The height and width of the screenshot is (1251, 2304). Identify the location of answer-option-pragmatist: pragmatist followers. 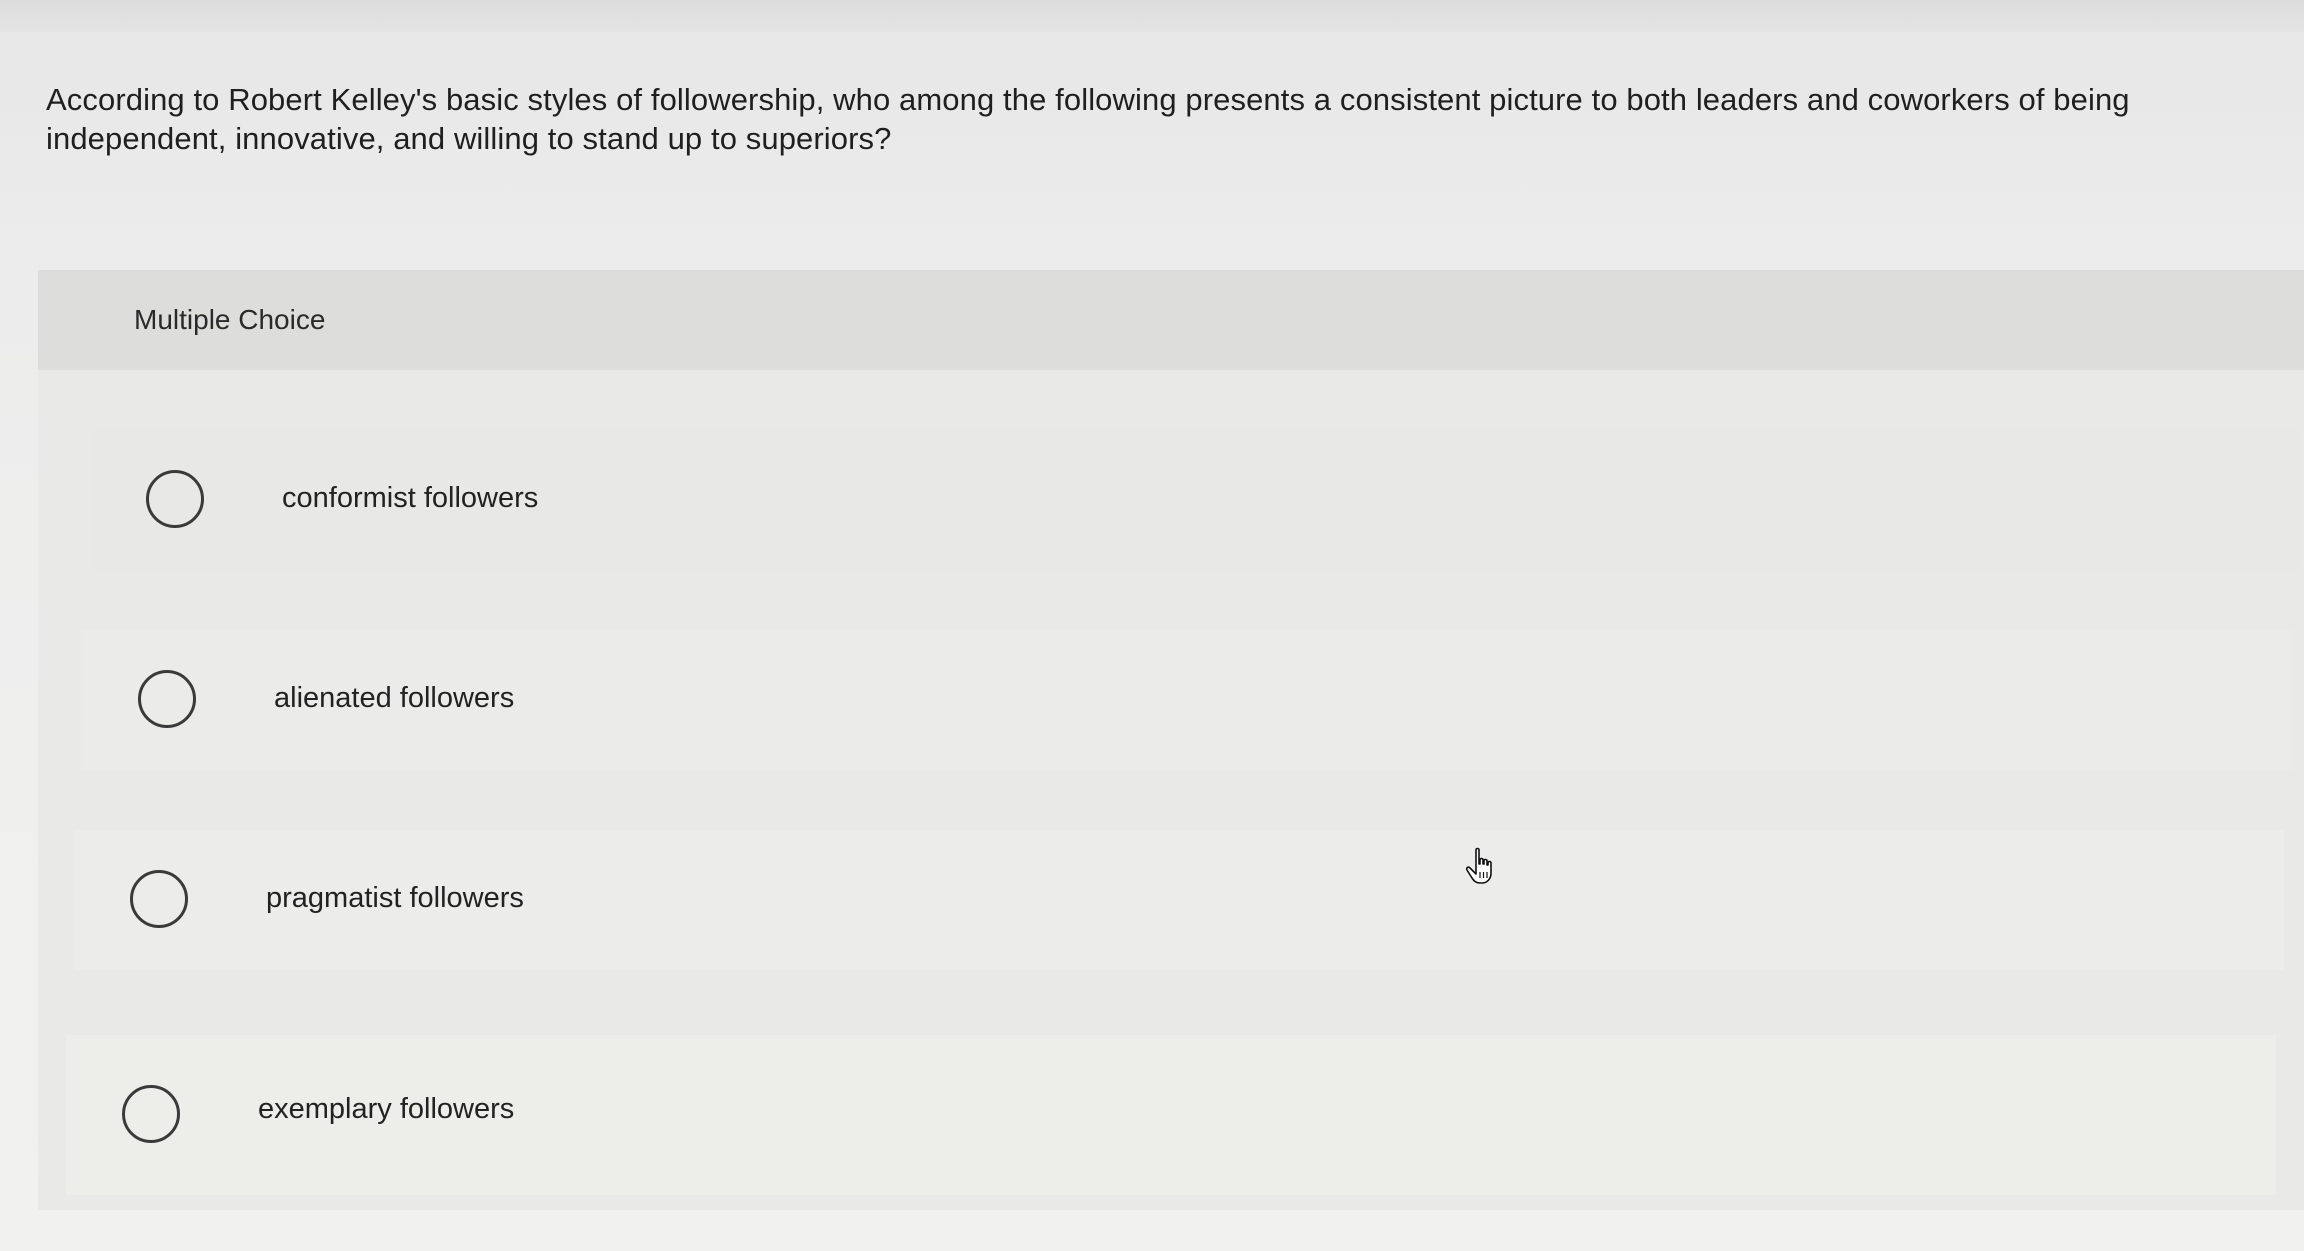
(1179, 900).